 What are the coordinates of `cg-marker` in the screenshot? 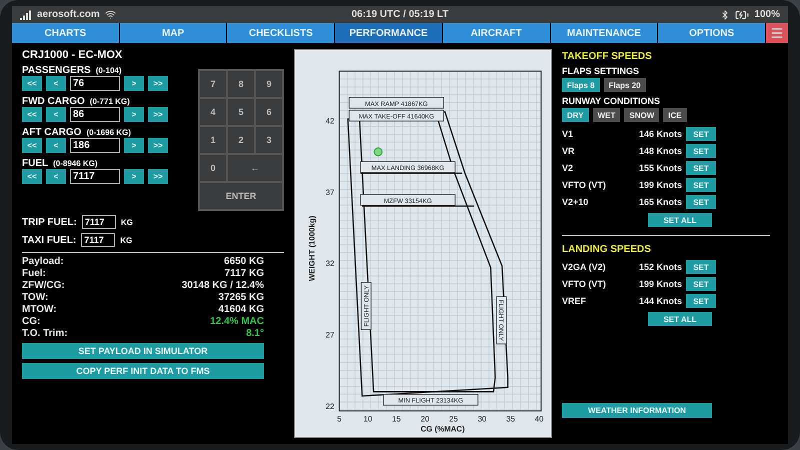 It's located at (378, 151).